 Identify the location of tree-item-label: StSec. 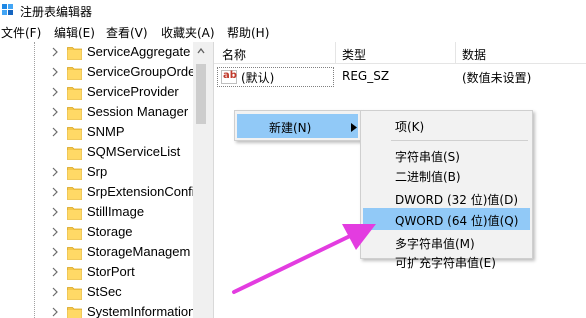
(104, 291).